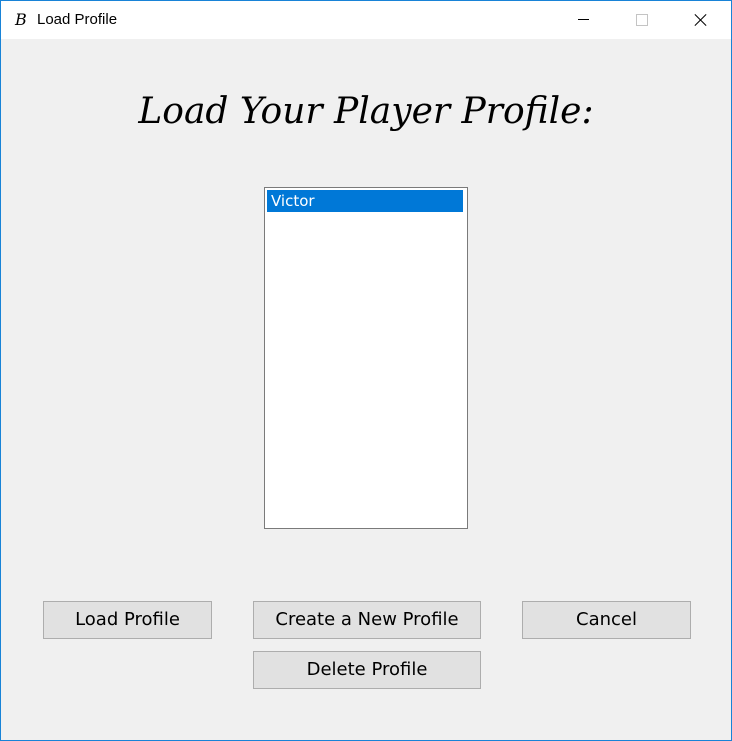  I want to click on window-title: Load Profile, so click(77, 19).